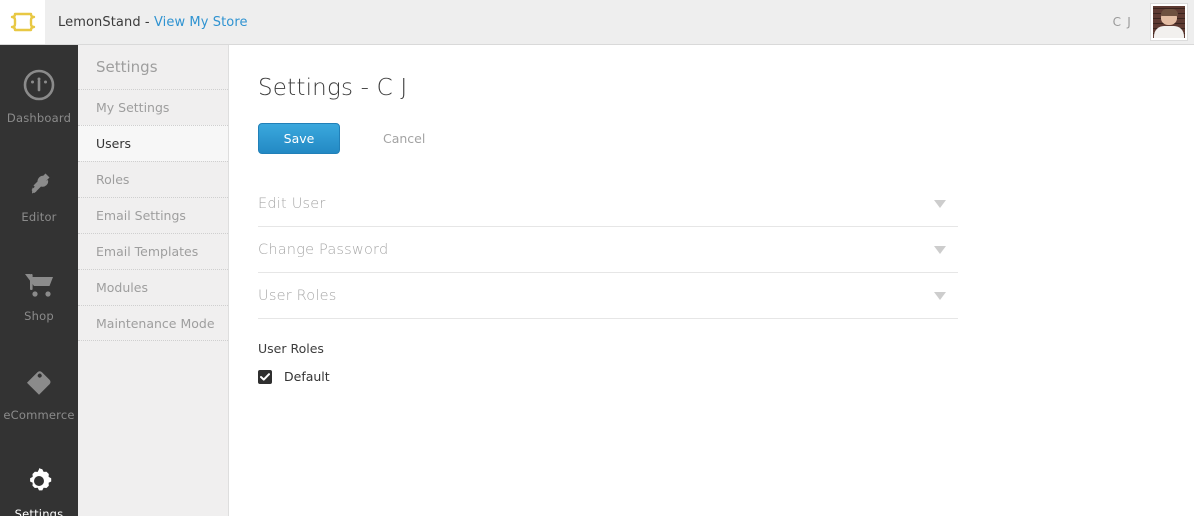 Image resolution: width=1194 pixels, height=516 pixels. What do you see at coordinates (141, 215) in the screenshot?
I see `submenu-item-label: Email Settings` at bounding box center [141, 215].